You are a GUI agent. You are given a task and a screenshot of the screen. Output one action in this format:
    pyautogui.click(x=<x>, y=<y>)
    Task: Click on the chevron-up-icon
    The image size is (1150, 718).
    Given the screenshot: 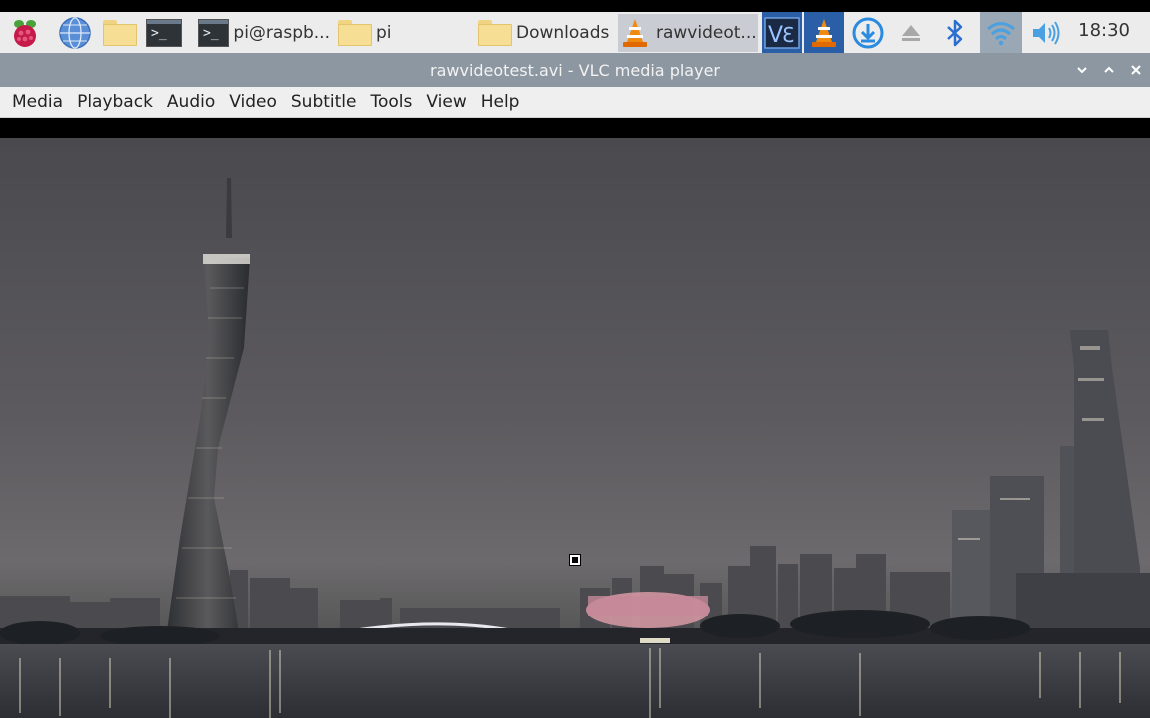 What is the action you would take?
    pyautogui.click(x=1109, y=69)
    